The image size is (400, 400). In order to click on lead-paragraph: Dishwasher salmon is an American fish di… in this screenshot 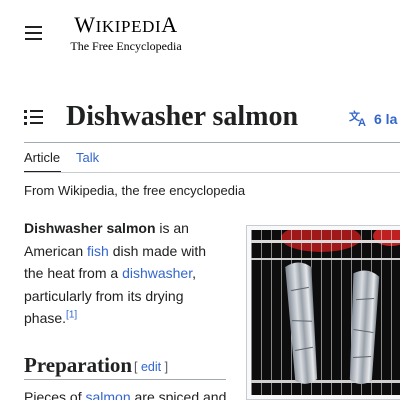, I will do `click(115, 273)`.